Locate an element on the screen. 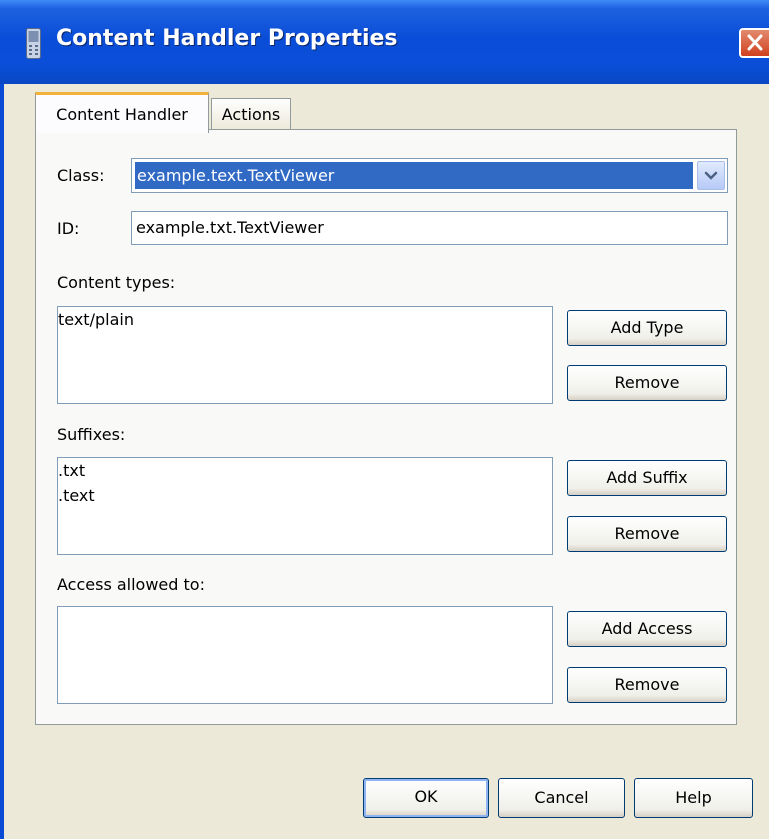 The height and width of the screenshot is (839, 769). close-button is located at coordinates (754, 43).